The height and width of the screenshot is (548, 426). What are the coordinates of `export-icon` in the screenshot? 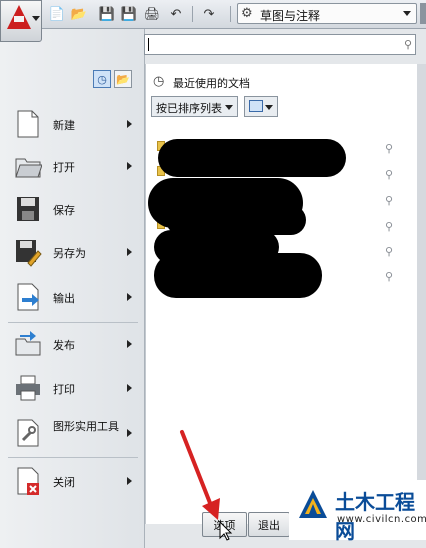 It's located at (28, 297).